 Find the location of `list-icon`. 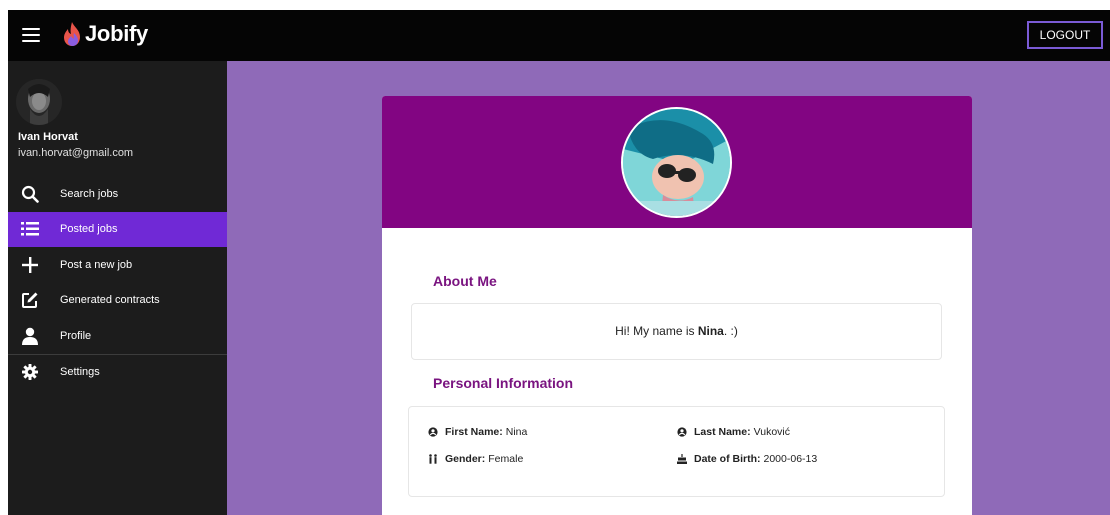

list-icon is located at coordinates (30, 229).